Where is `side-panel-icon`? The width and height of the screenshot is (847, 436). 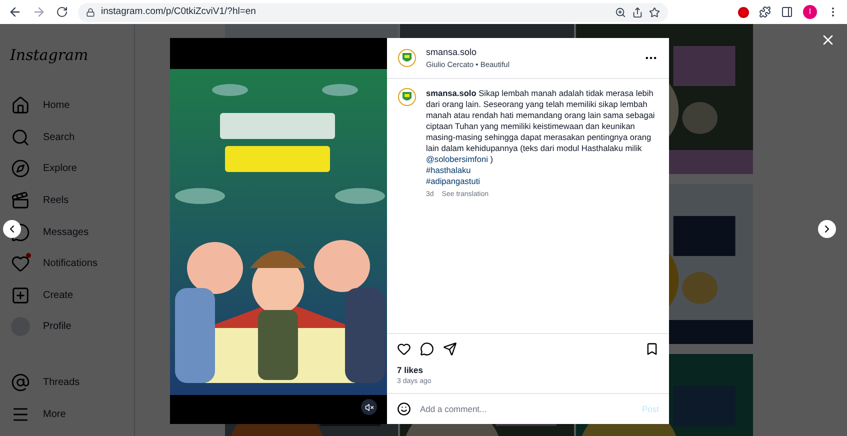
side-panel-icon is located at coordinates (787, 12).